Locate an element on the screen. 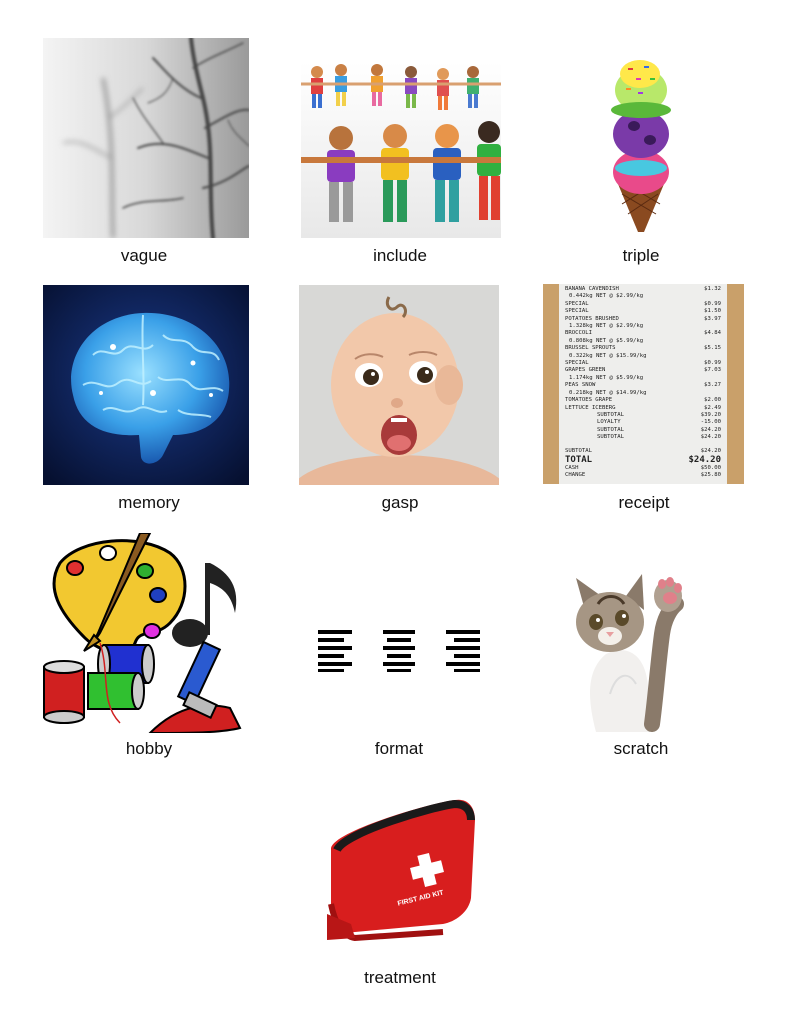 The image size is (787, 1024). receipt-line-item: 0.322kg NET @ $15.99/kg is located at coordinates (608, 355).